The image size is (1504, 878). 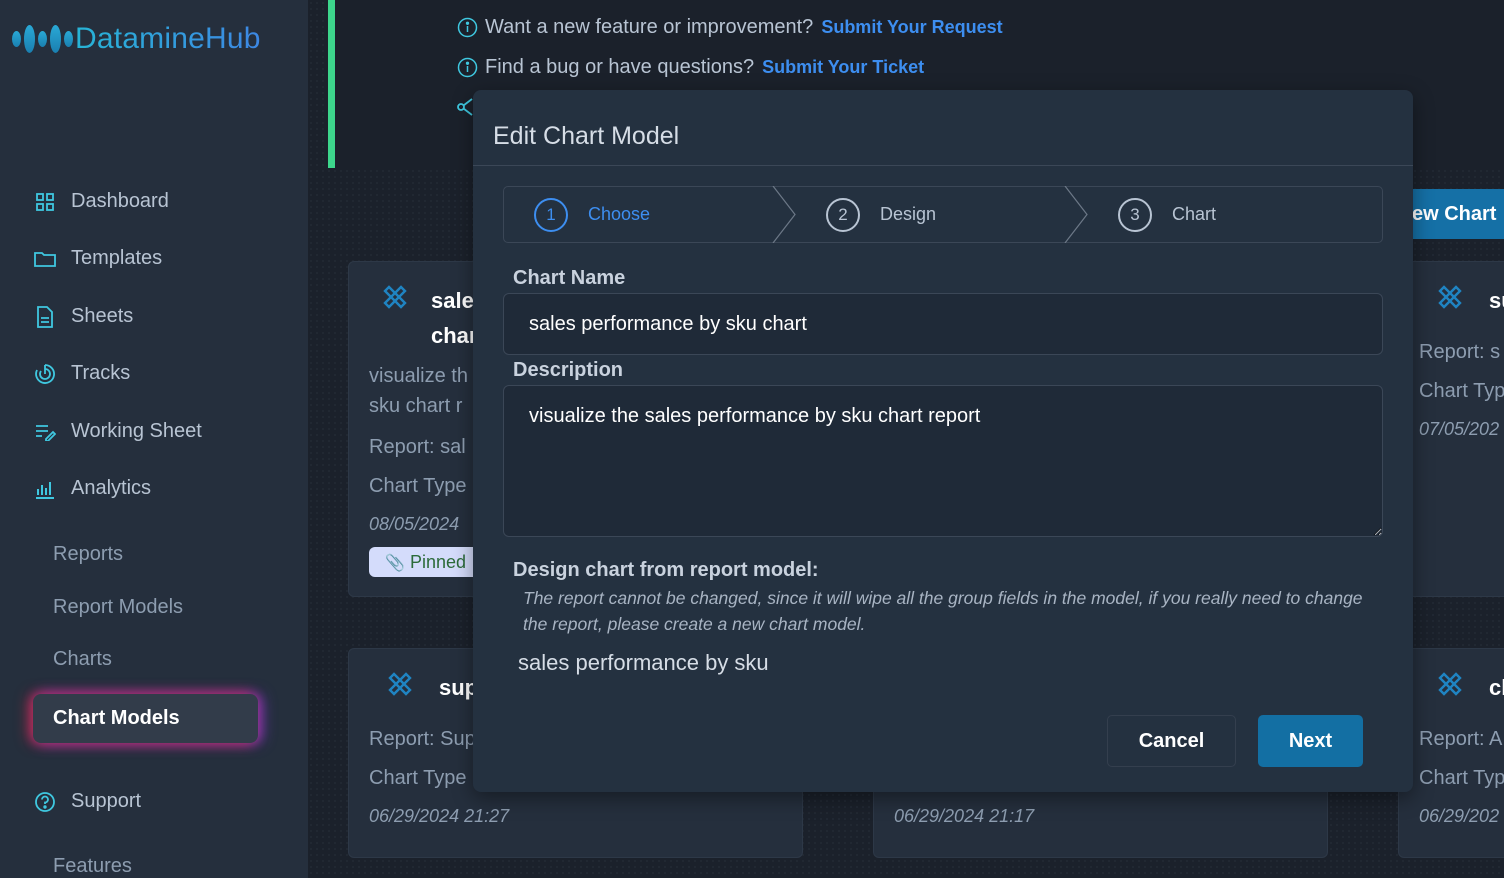 What do you see at coordinates (414, 524) in the screenshot?
I see `card-date: 08/05/2024` at bounding box center [414, 524].